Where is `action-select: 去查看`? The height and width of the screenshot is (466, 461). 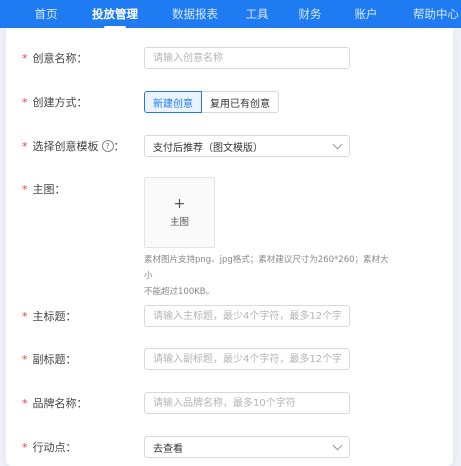 action-select: 去查看 is located at coordinates (247, 447).